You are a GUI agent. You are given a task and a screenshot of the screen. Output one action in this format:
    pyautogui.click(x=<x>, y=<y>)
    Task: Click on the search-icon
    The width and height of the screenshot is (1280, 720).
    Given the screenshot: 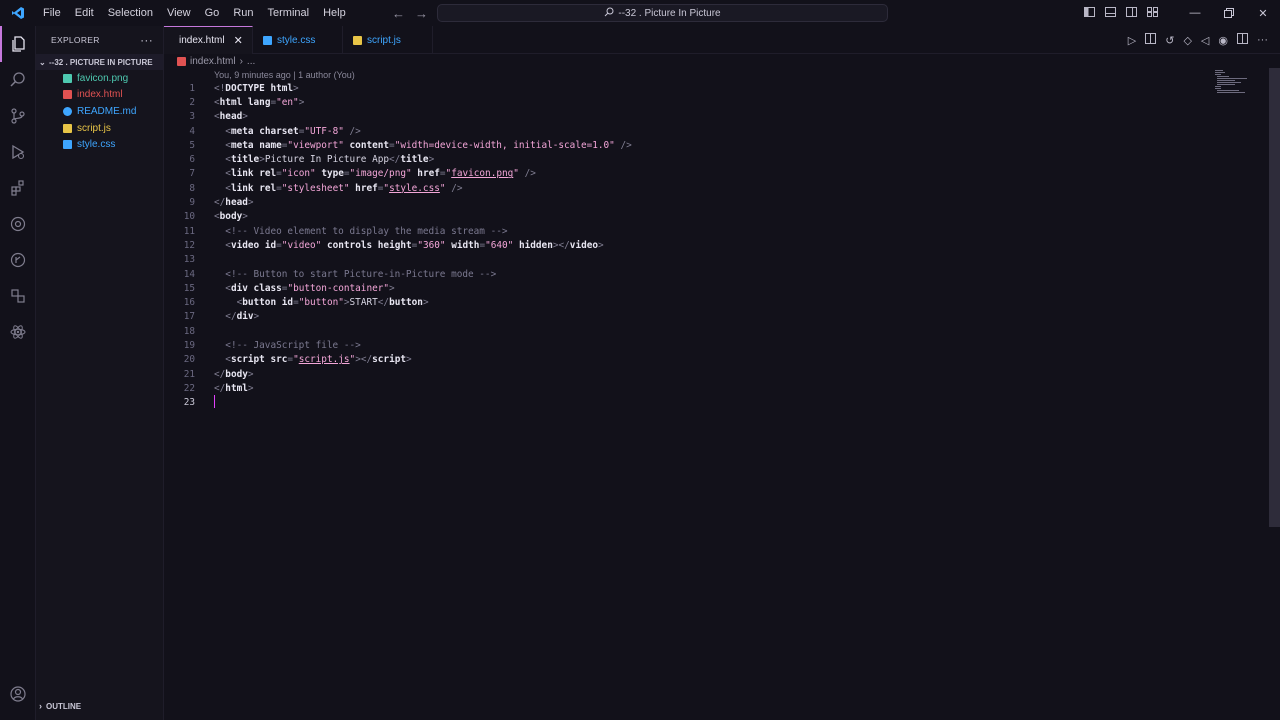 What is the action you would take?
    pyautogui.click(x=609, y=13)
    